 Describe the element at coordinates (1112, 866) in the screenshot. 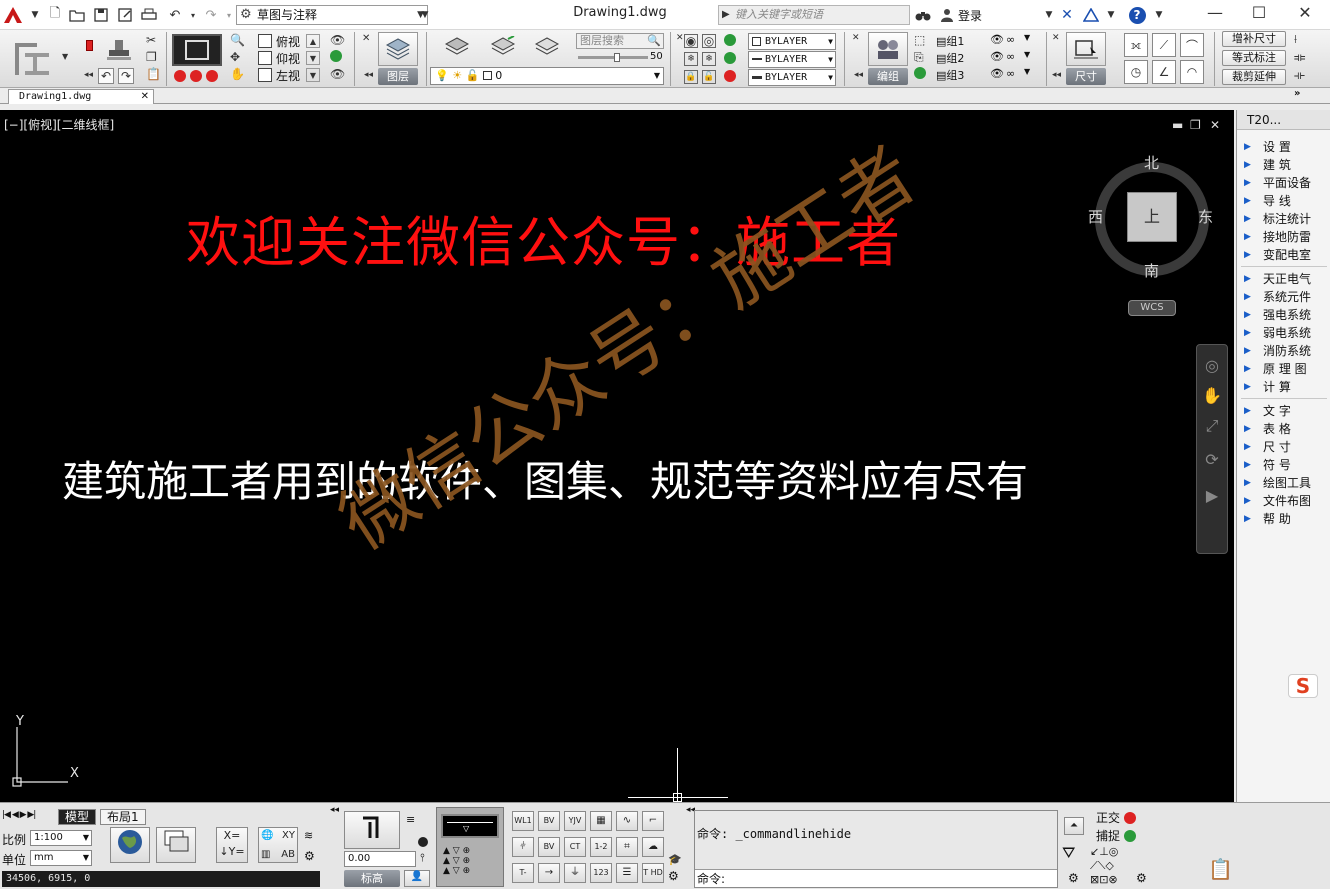

I see `osnap-grid-icons: ↙⊥◎ ⟋⟍◇ ⊠⊡⊗` at that location.